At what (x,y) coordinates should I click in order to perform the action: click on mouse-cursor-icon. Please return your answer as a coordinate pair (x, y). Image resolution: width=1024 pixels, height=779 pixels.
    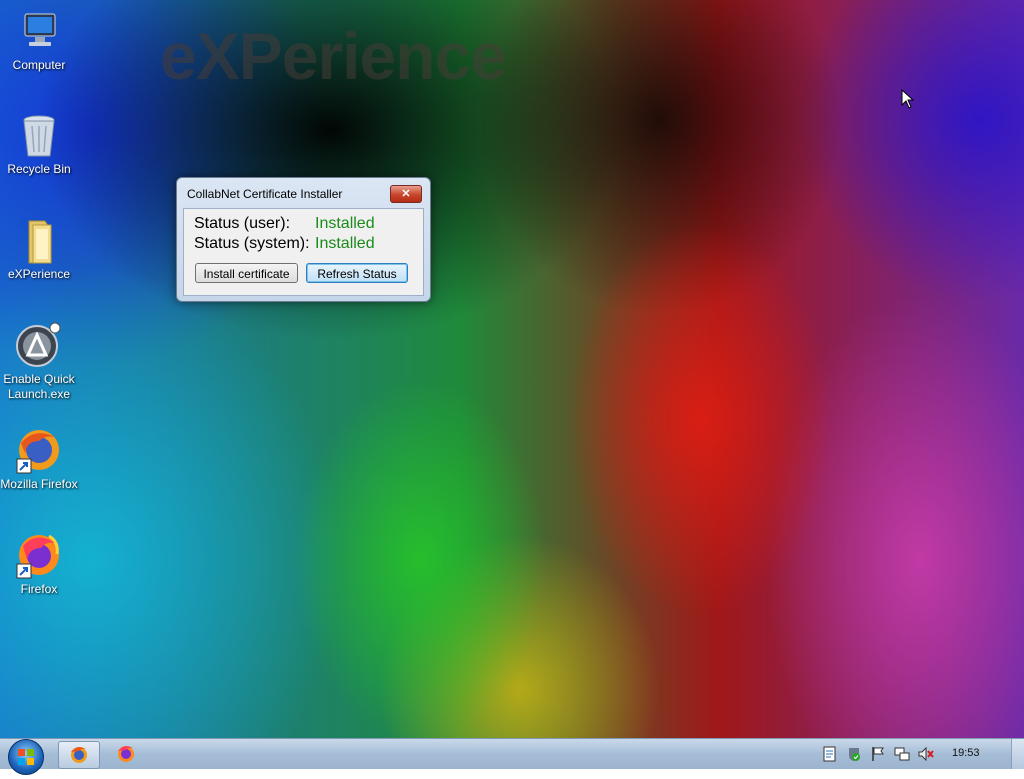
    Looking at the image, I should click on (908, 101).